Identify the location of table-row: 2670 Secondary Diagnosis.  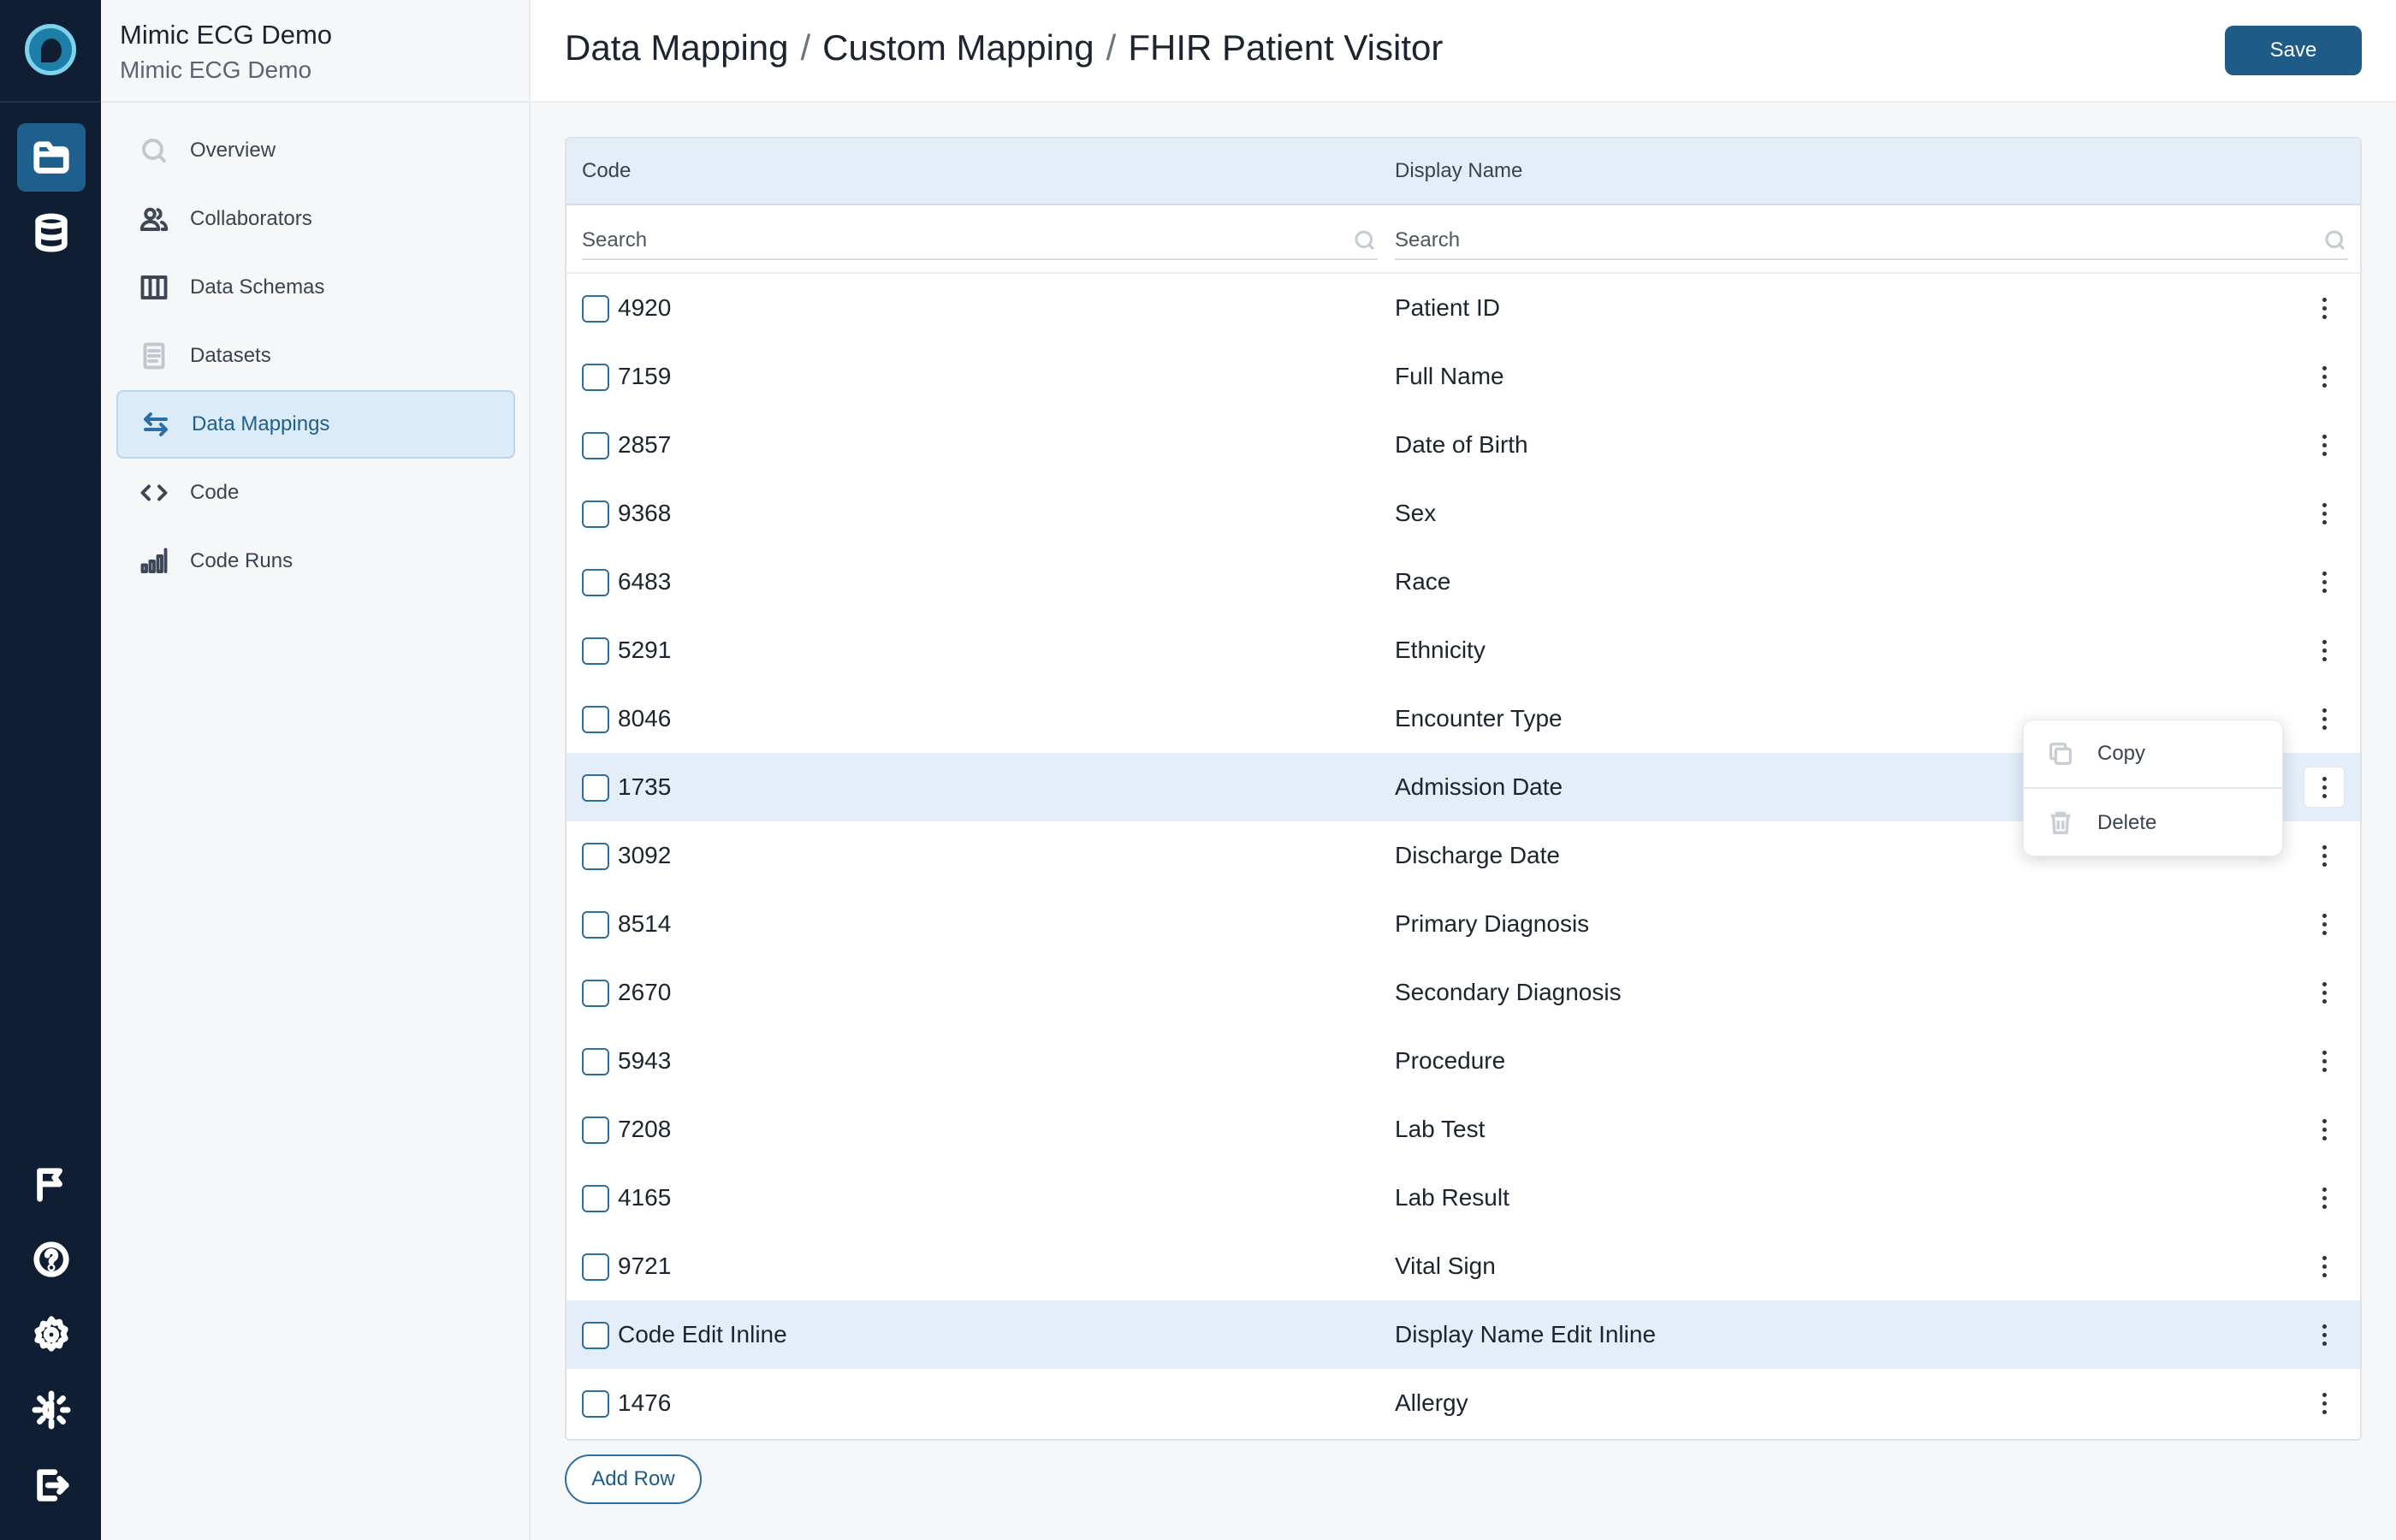
(1463, 992).